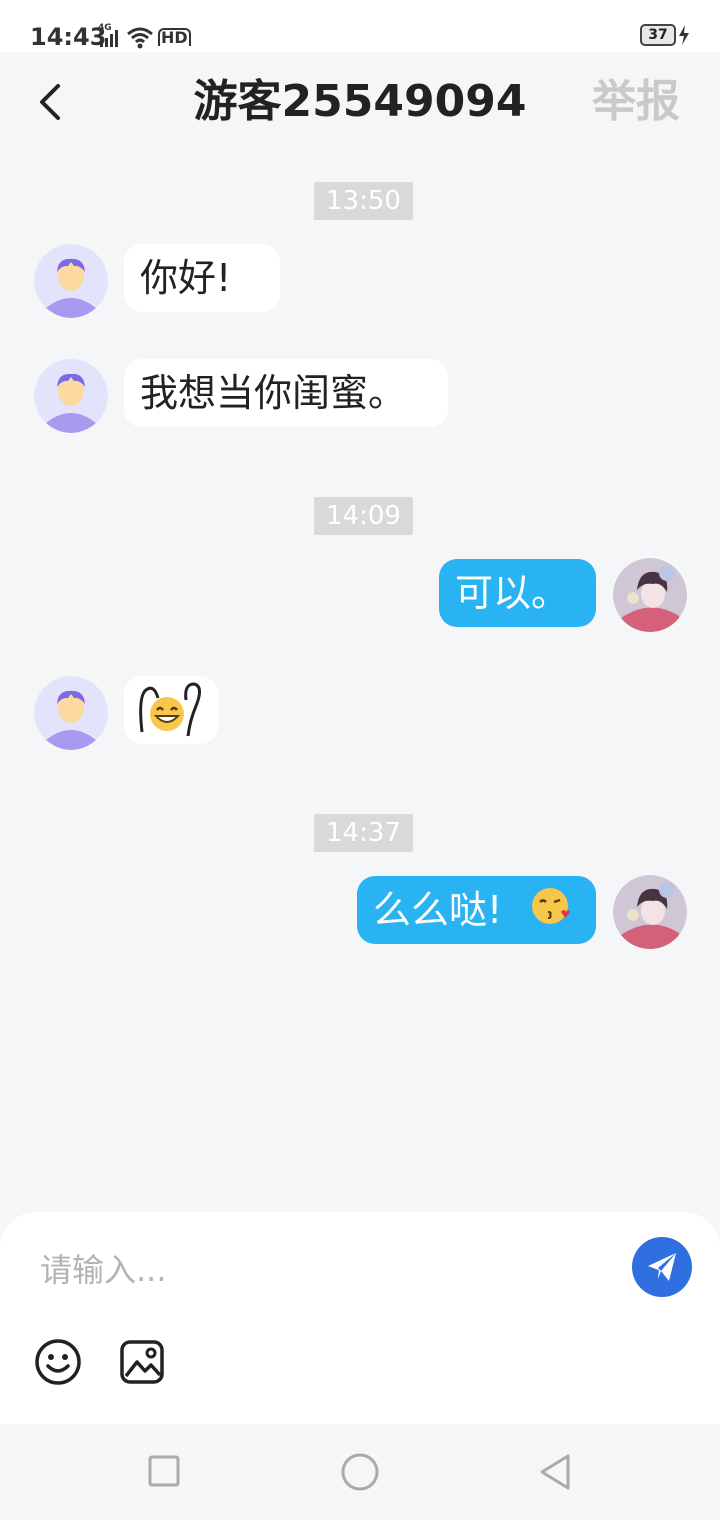  I want to click on send-button, so click(662, 1267).